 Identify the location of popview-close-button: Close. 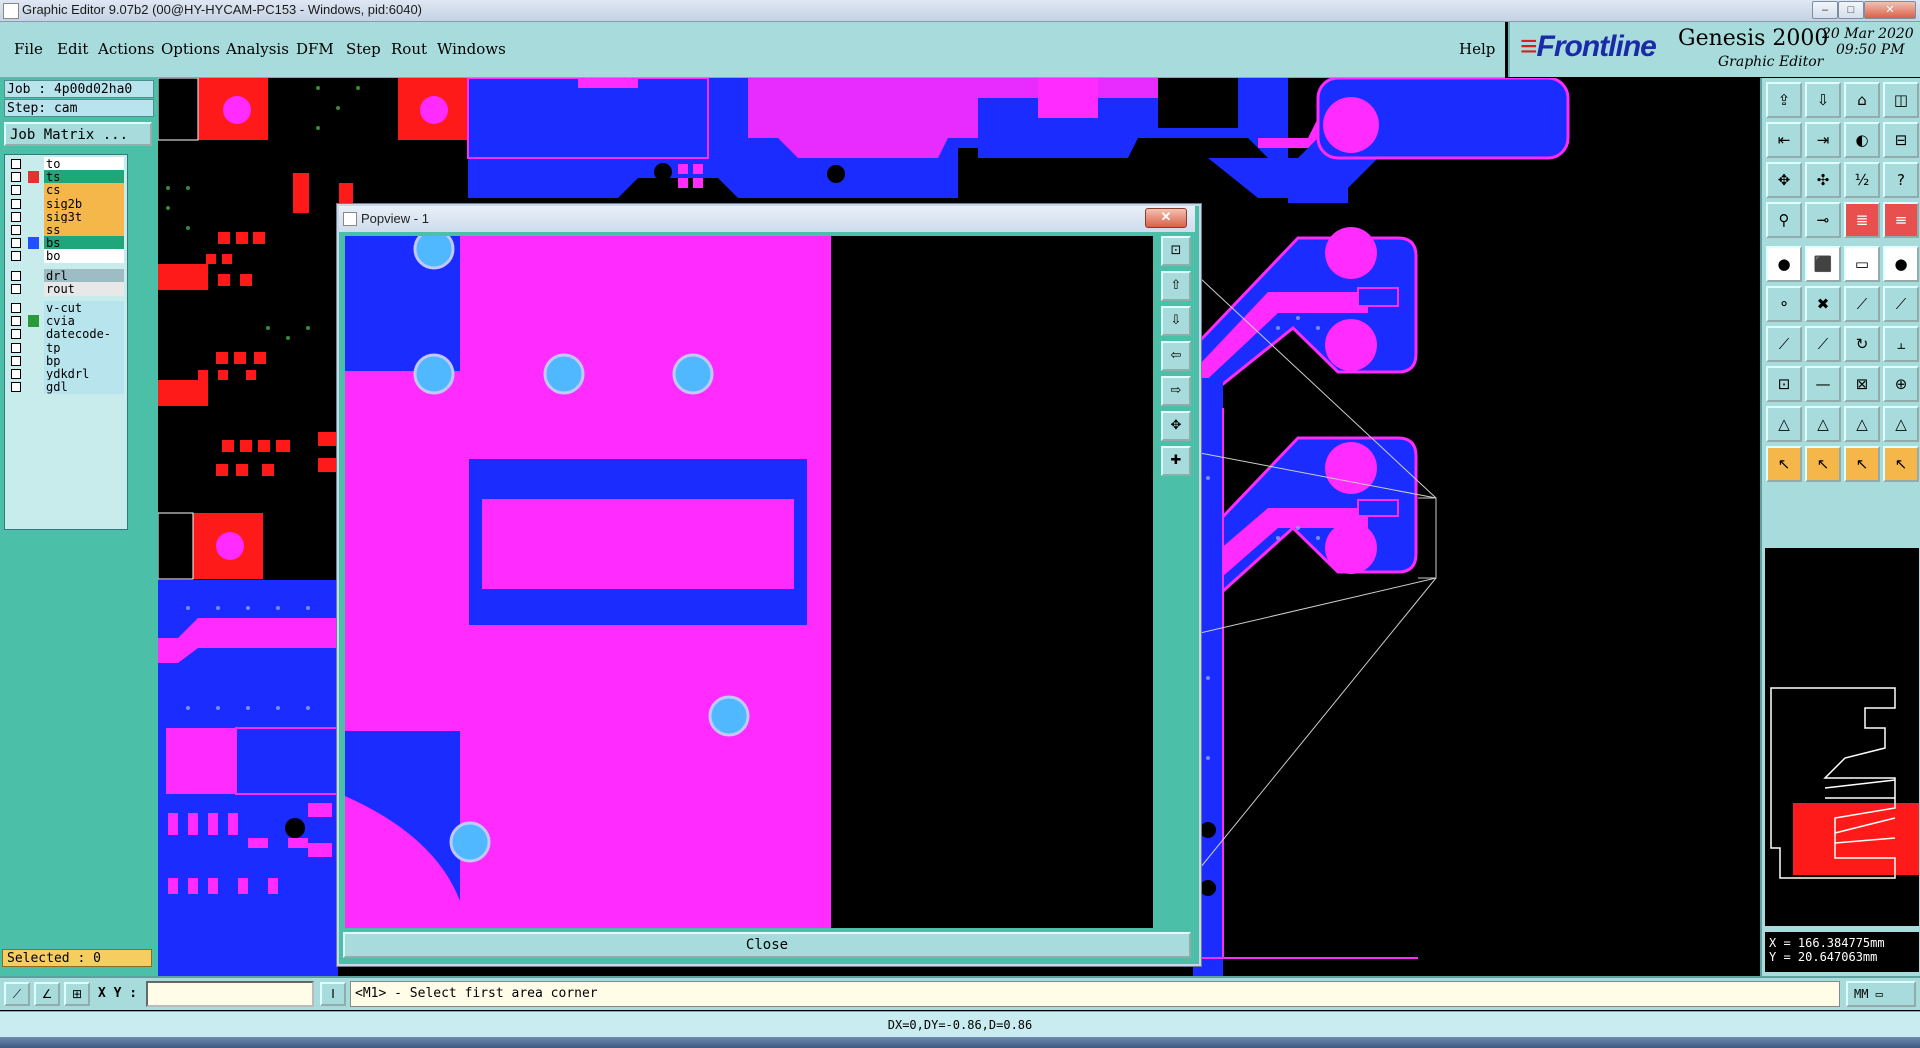
(767, 945).